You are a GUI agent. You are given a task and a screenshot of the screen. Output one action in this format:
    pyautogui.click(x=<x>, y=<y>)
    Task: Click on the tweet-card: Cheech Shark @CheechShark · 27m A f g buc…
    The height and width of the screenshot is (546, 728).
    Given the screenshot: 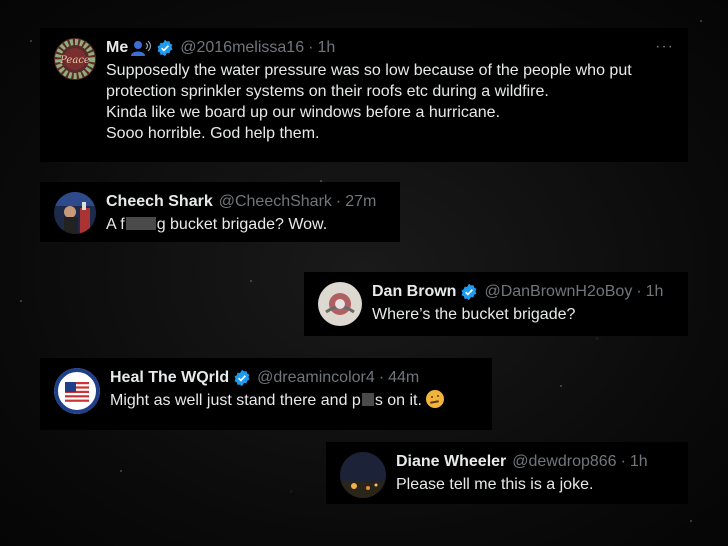 What is the action you would take?
    pyautogui.click(x=220, y=212)
    